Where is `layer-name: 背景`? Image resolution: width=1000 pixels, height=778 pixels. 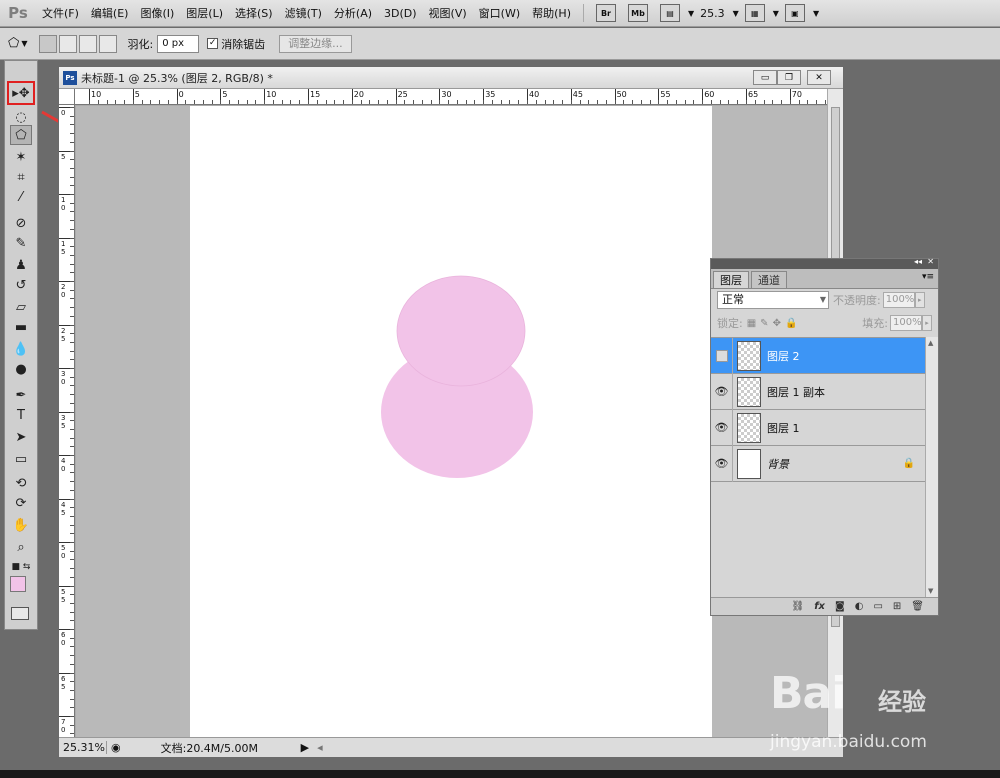
layer-name: 背景 is located at coordinates (778, 464).